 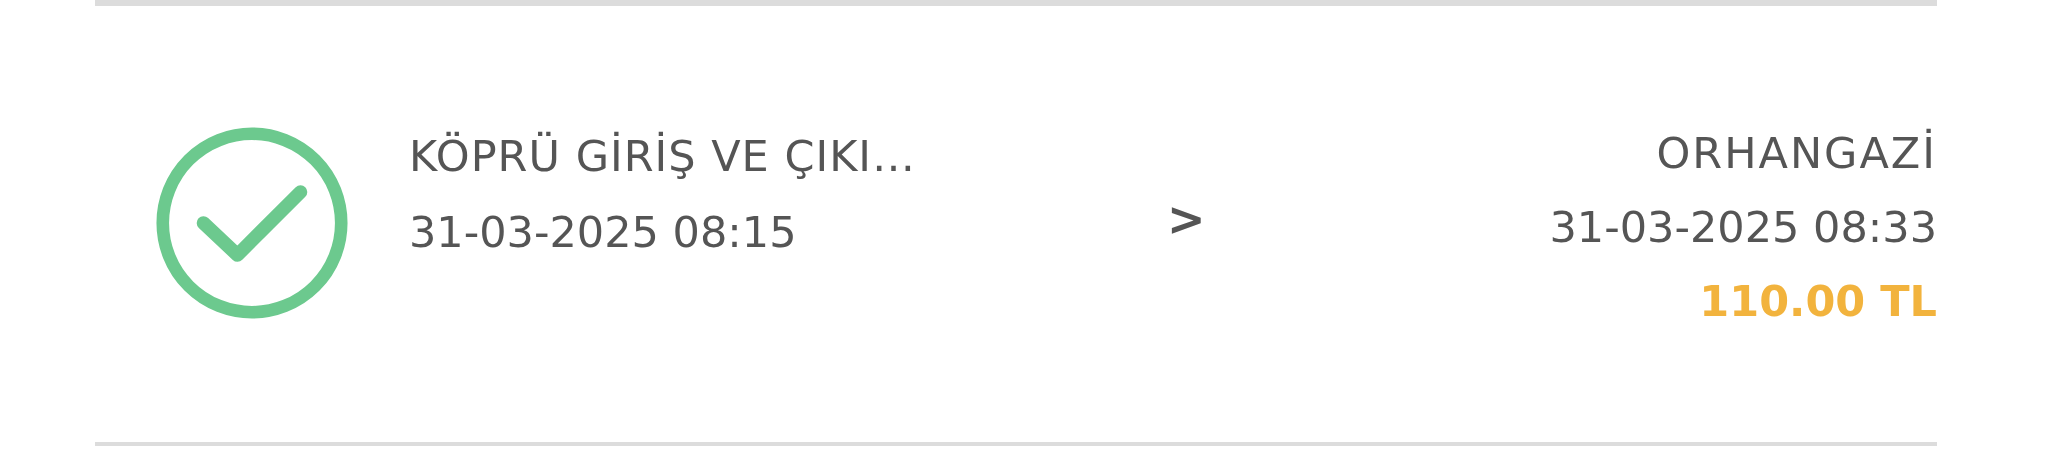 I want to click on toll-amount: 110.00 TL, so click(x=1818, y=301).